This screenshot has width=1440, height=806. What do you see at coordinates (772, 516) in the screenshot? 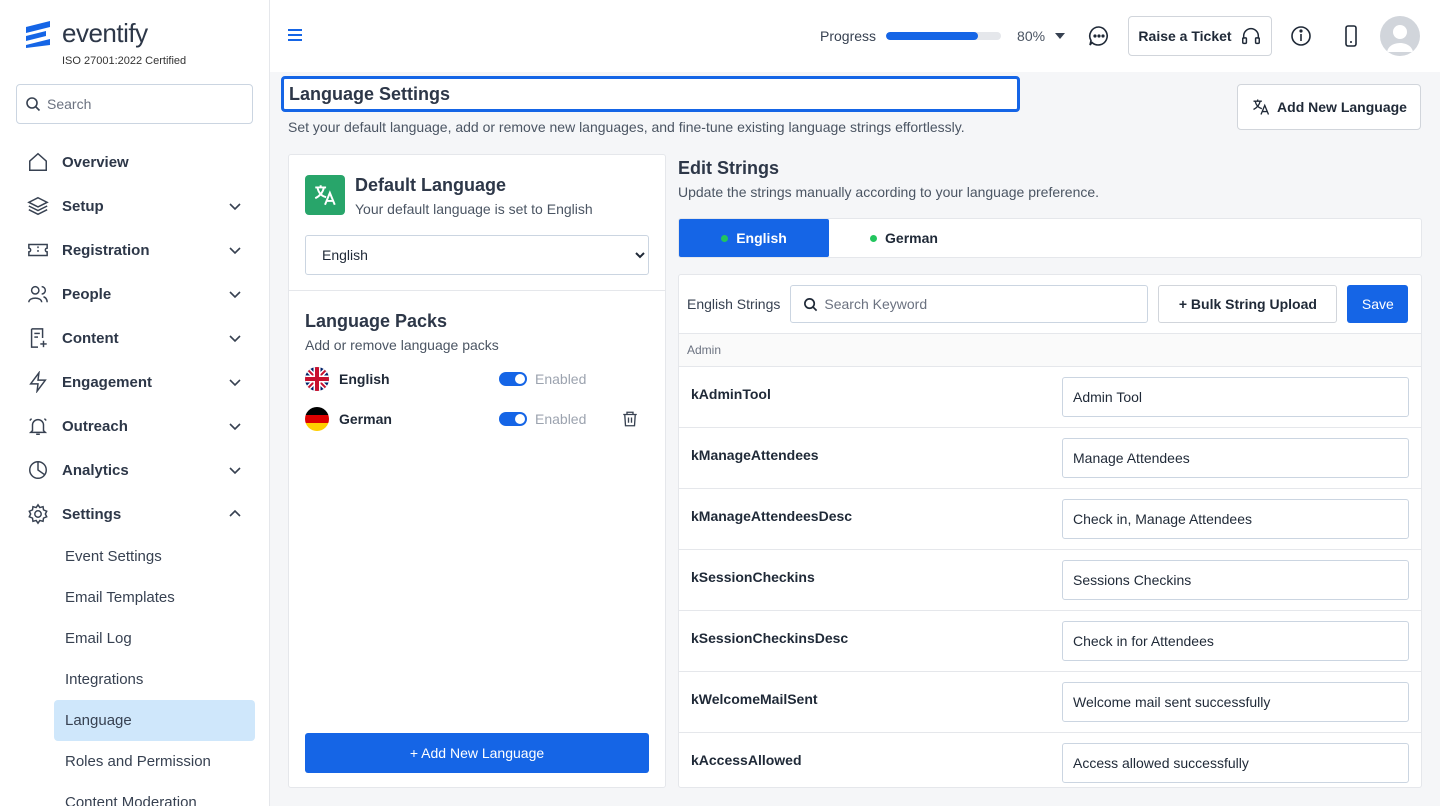
I see `string-key: kManageAttendeesDesc` at bounding box center [772, 516].